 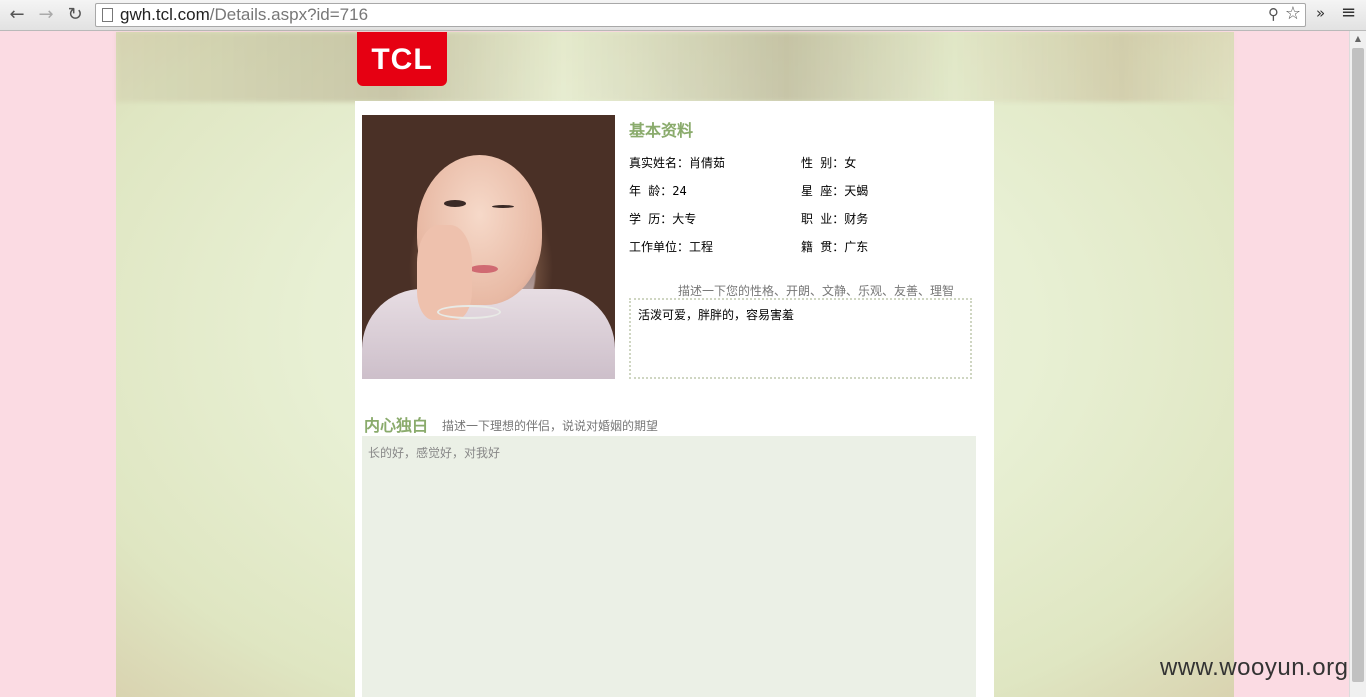 What do you see at coordinates (835, 191) in the screenshot?
I see `field-zodiac: 星 座：天蝎` at bounding box center [835, 191].